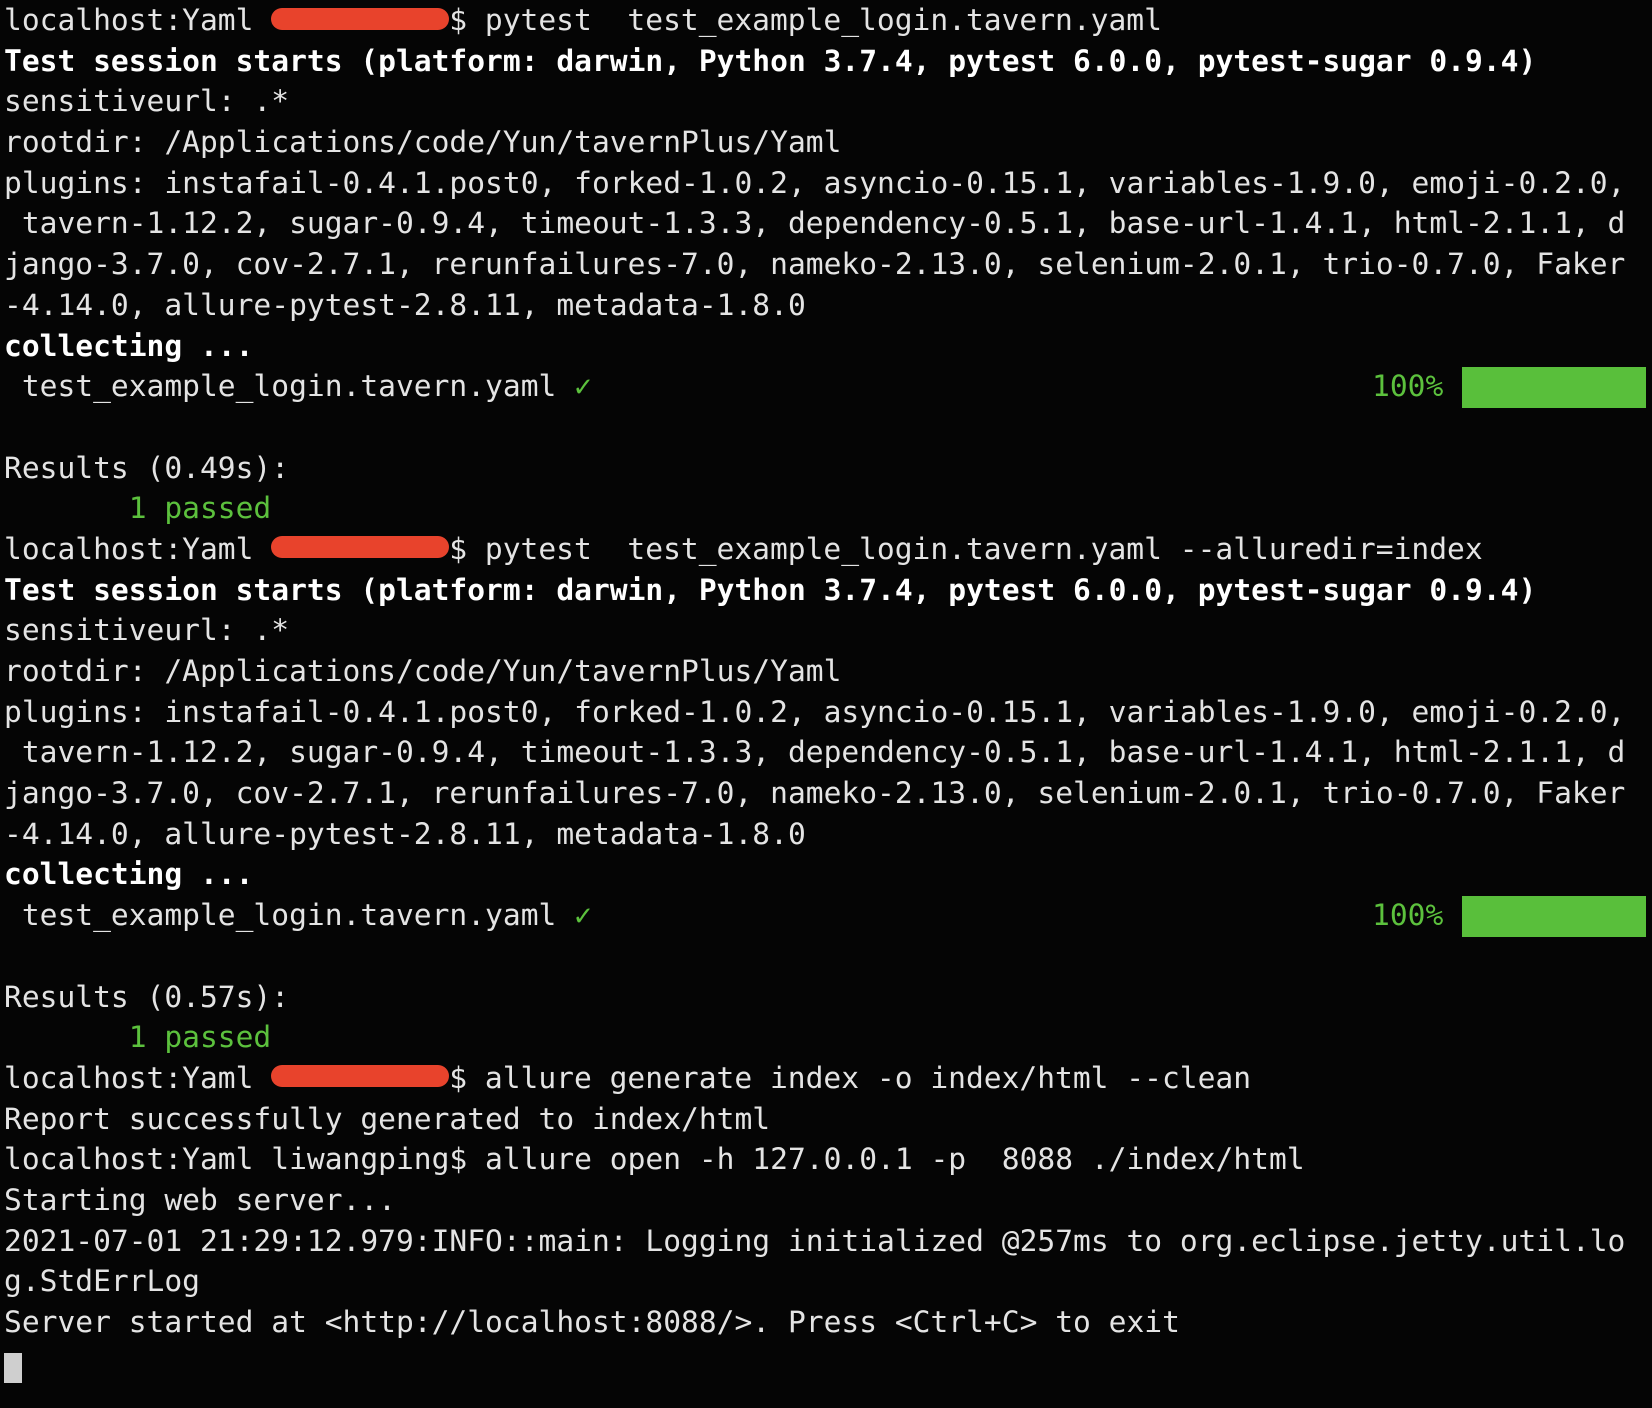 The width and height of the screenshot is (1652, 1408). What do you see at coordinates (814, 1363) in the screenshot?
I see `terminal-line` at bounding box center [814, 1363].